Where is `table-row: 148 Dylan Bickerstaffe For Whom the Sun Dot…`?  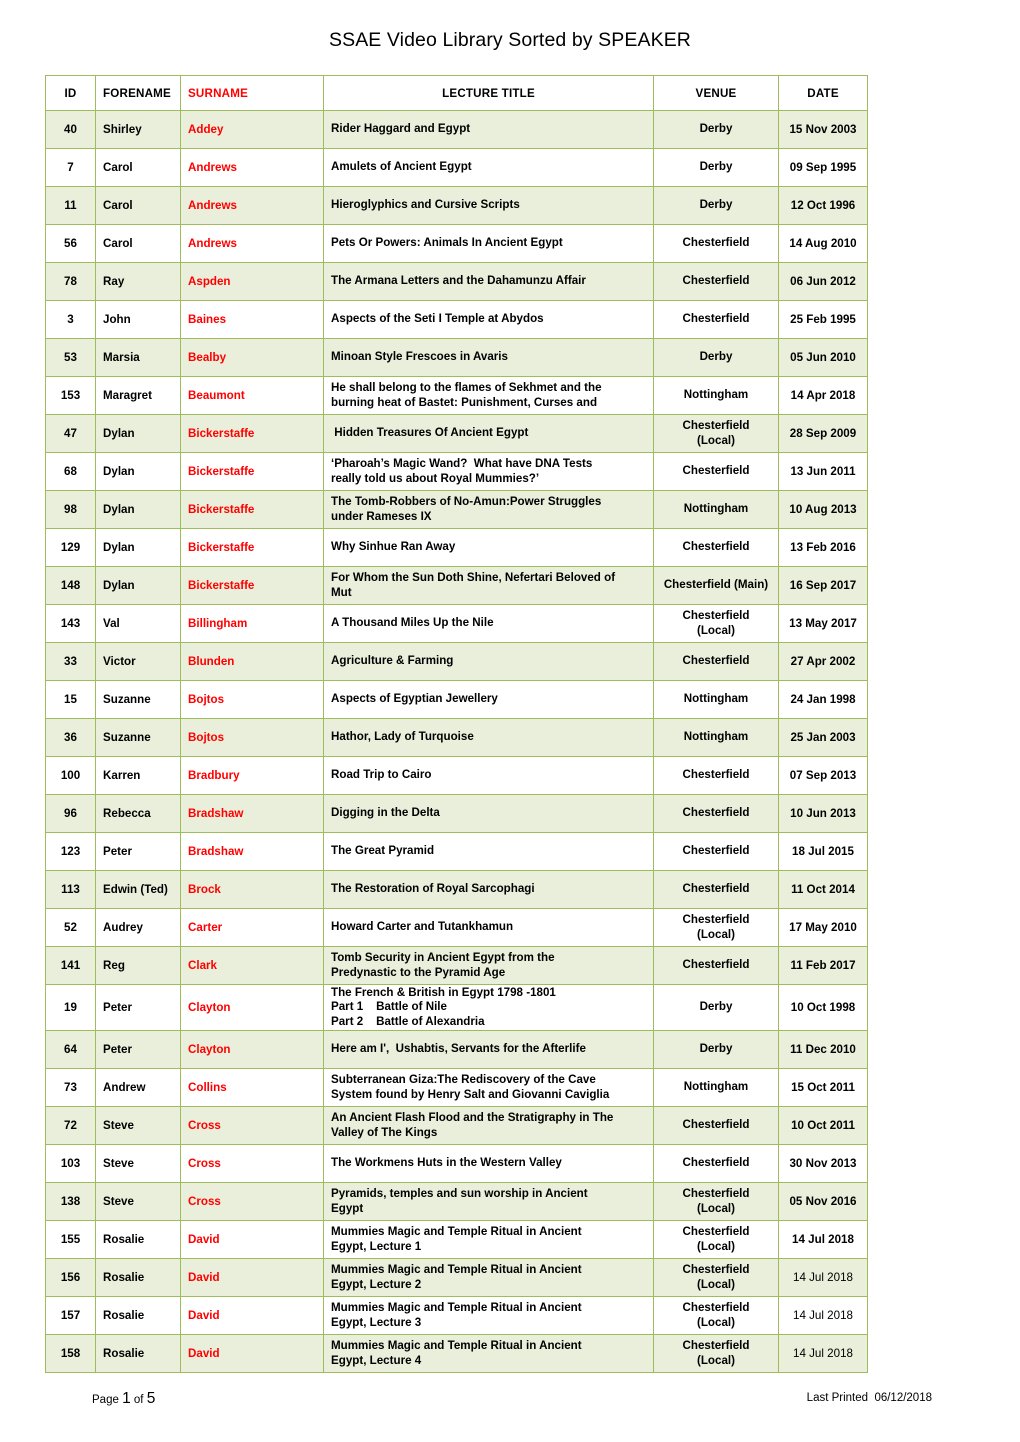 table-row: 148 Dylan Bickerstaffe For Whom the Sun Dot… is located at coordinates (456, 585).